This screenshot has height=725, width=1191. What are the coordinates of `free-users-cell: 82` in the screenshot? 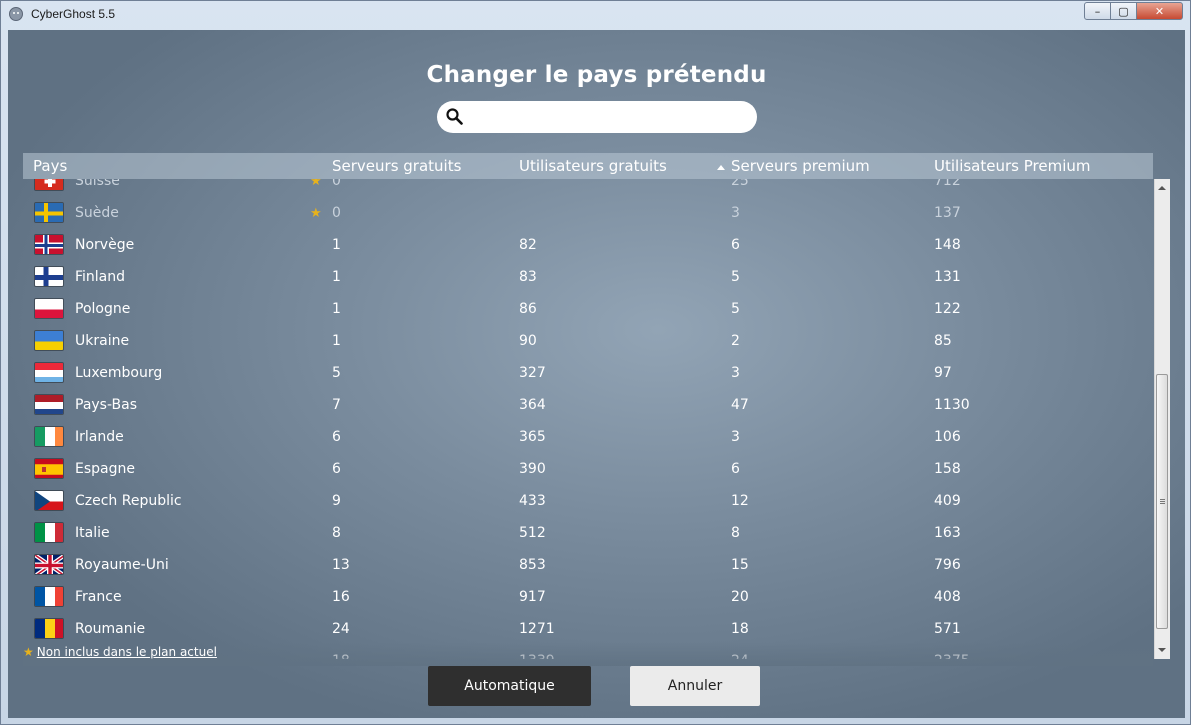 It's located at (528, 245).